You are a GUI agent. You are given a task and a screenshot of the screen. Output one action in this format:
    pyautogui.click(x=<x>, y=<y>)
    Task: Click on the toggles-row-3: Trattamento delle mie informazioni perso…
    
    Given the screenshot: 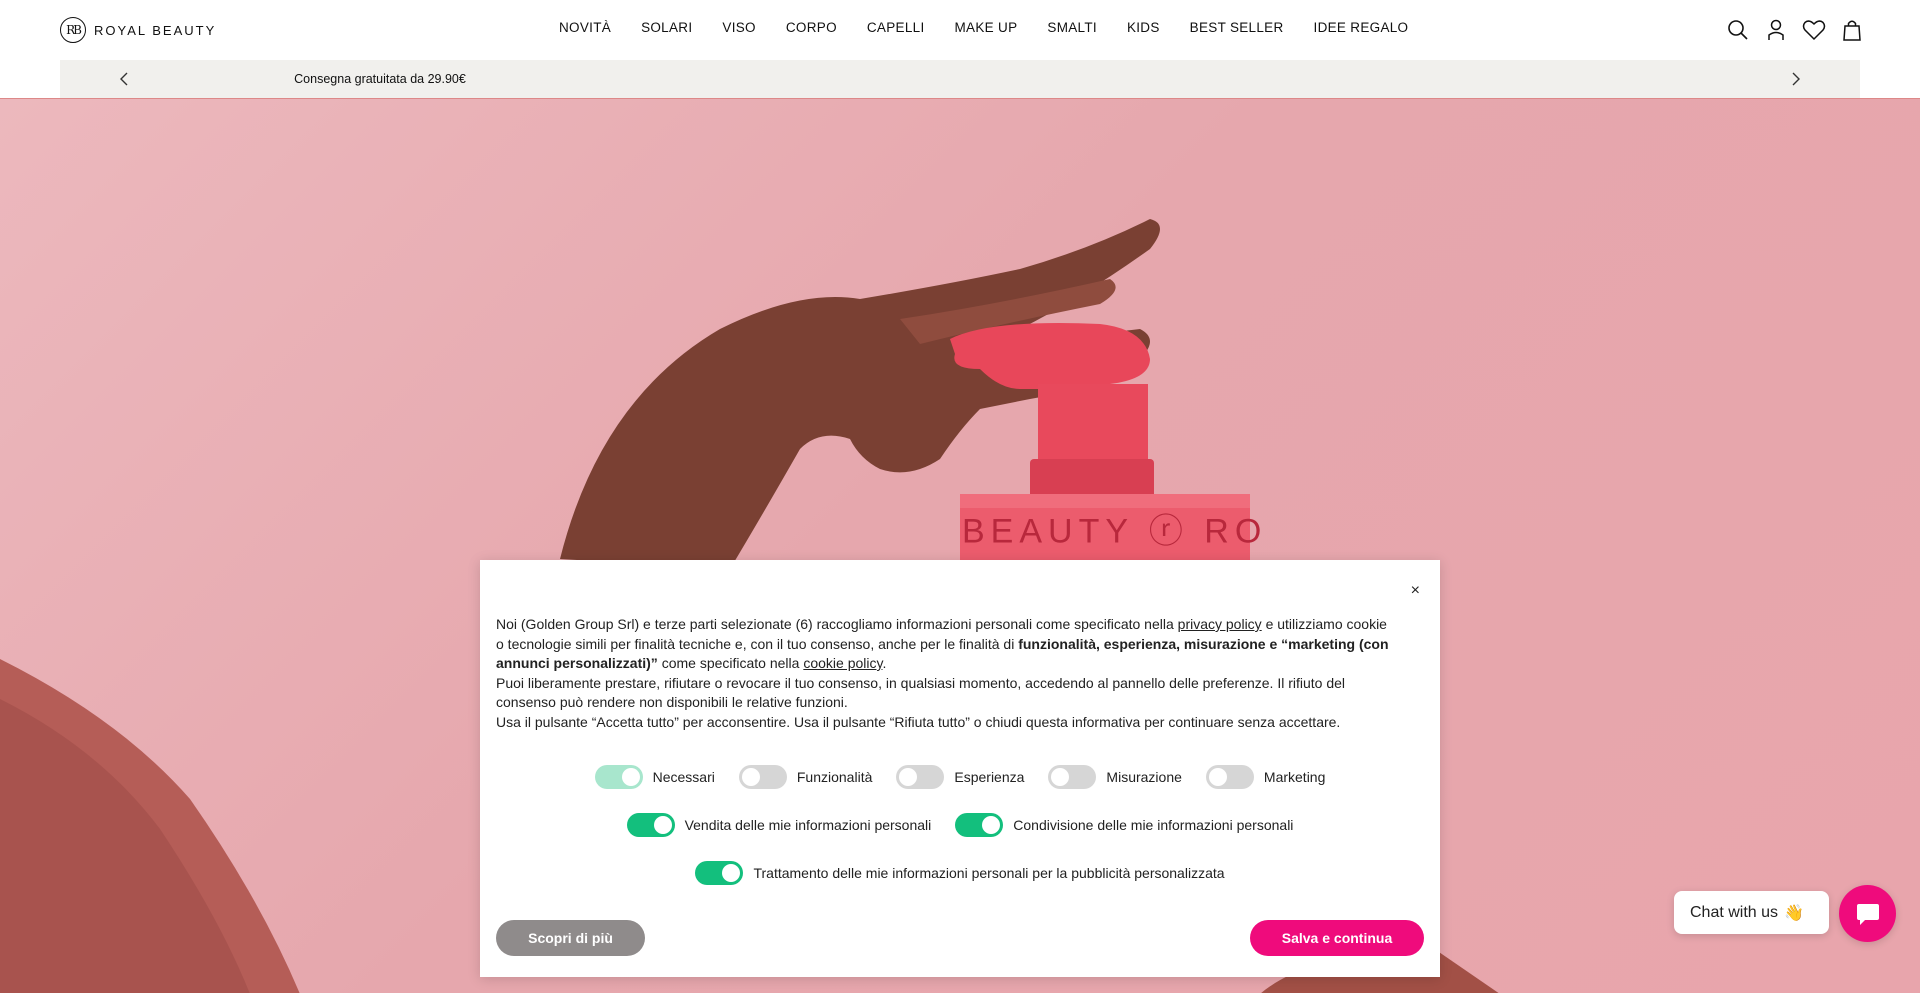 What is the action you would take?
    pyautogui.click(x=960, y=873)
    